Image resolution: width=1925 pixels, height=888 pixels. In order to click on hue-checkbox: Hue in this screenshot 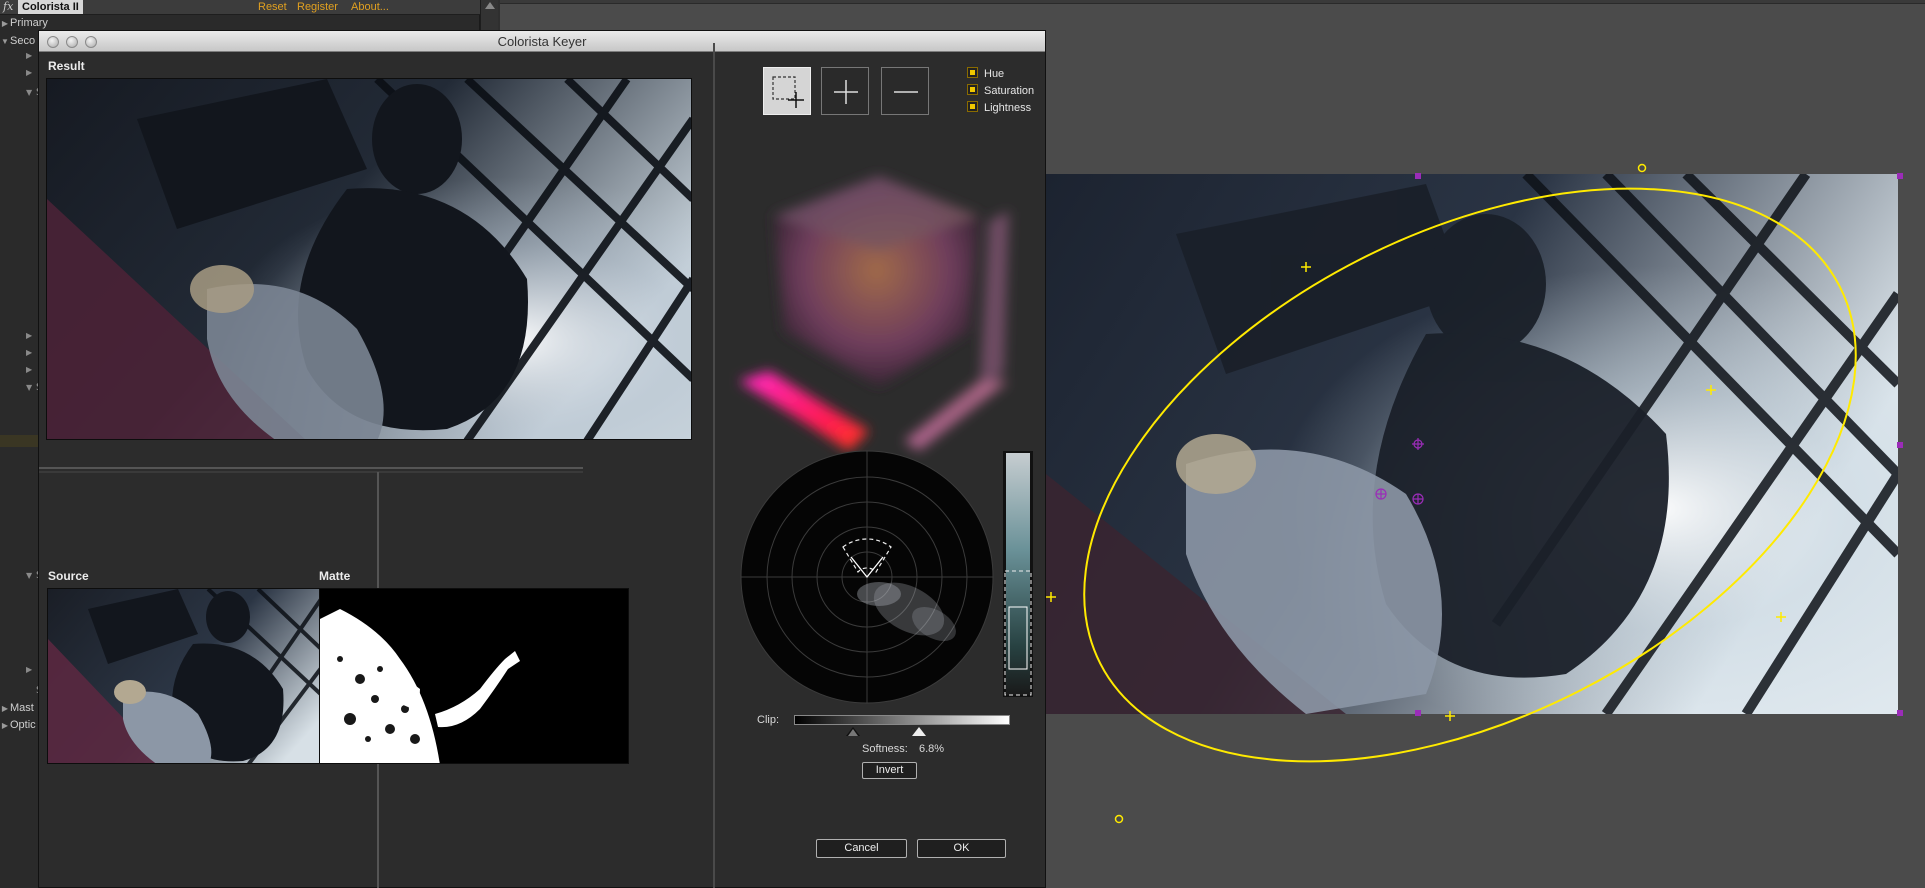, I will do `click(985, 74)`.